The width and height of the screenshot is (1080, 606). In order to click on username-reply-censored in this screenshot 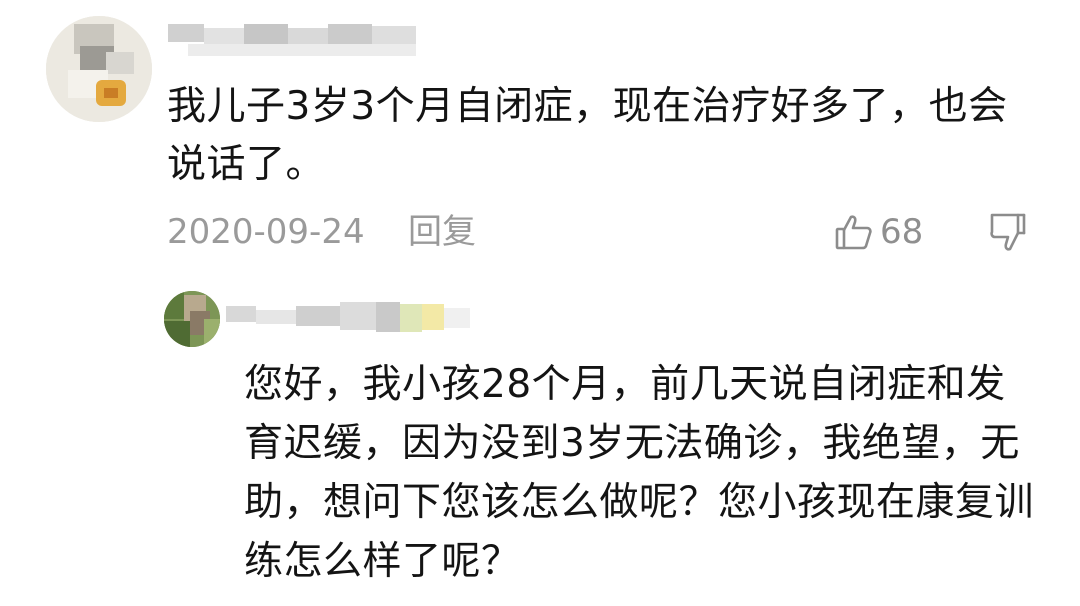, I will do `click(351, 316)`.